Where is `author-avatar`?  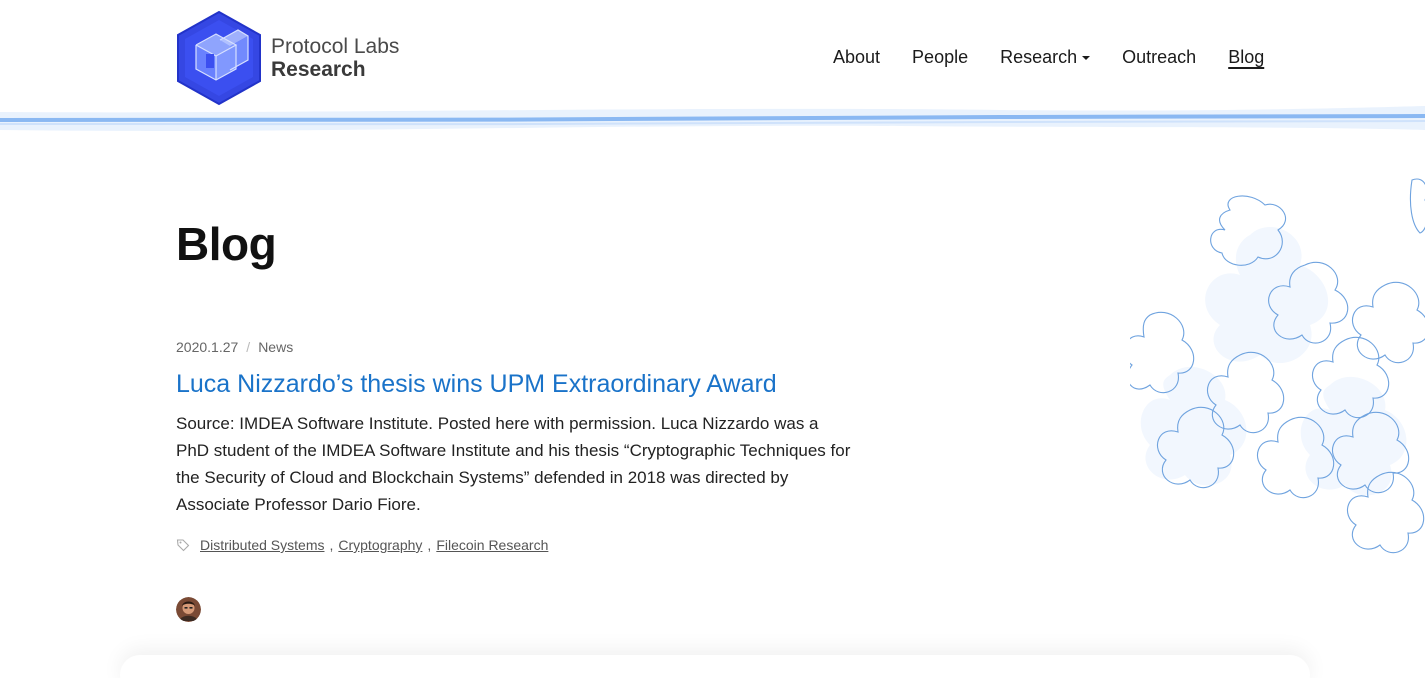 author-avatar is located at coordinates (188, 609).